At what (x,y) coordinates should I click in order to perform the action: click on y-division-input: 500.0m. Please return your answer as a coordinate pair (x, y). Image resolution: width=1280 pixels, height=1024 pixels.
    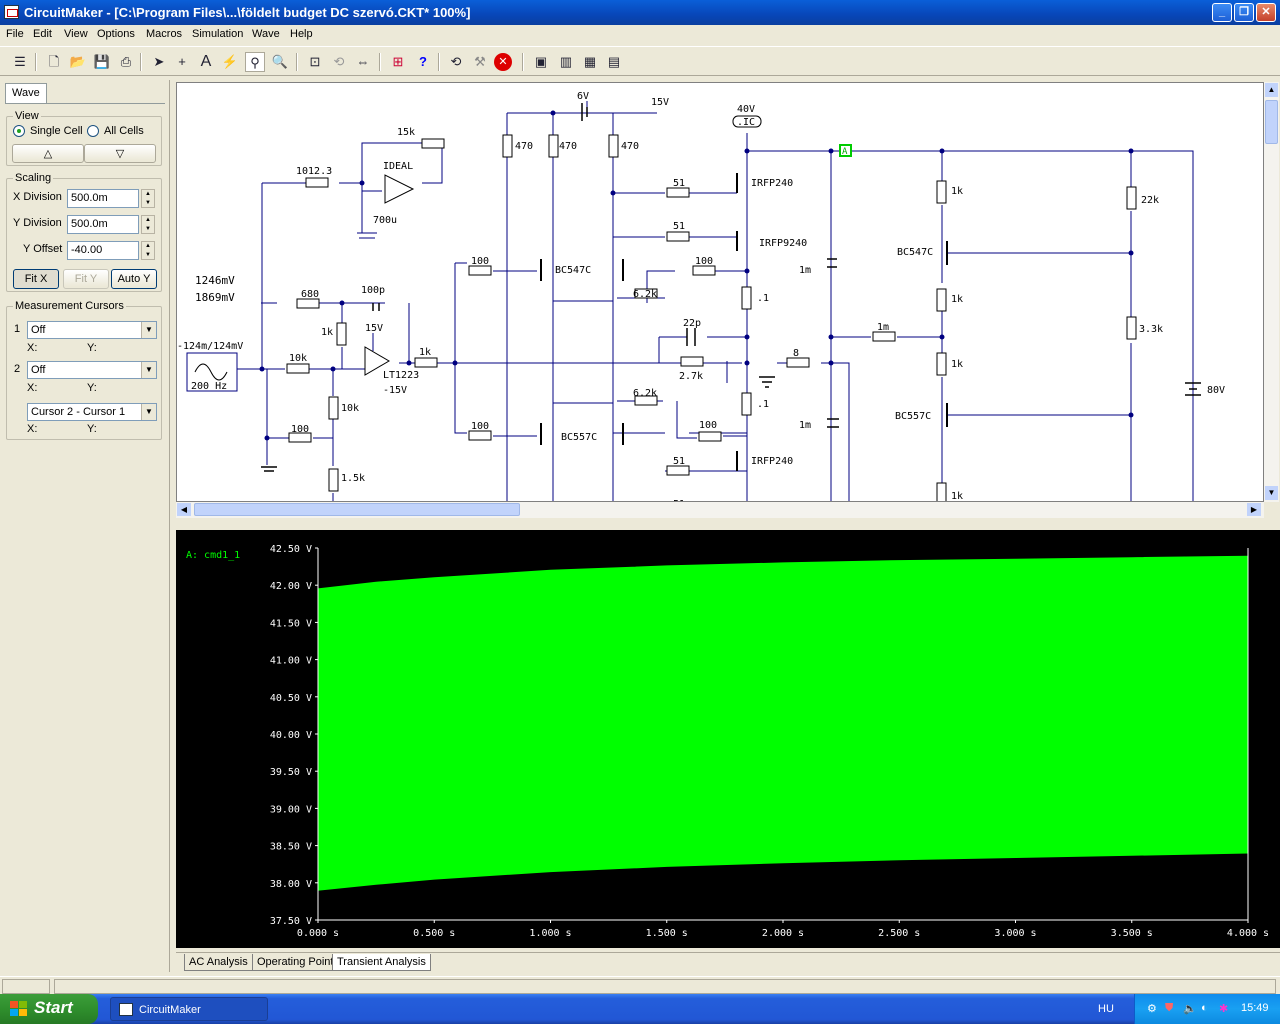
    Looking at the image, I should click on (103, 224).